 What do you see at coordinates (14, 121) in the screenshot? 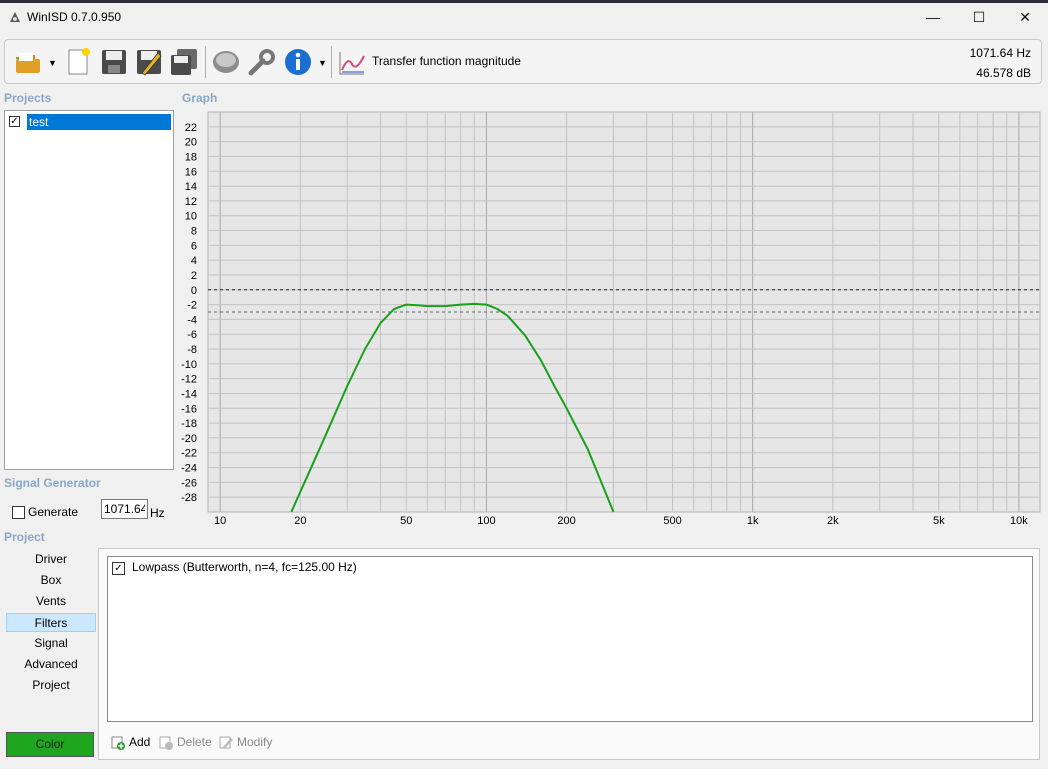
I see `project-checkbox: ✓` at bounding box center [14, 121].